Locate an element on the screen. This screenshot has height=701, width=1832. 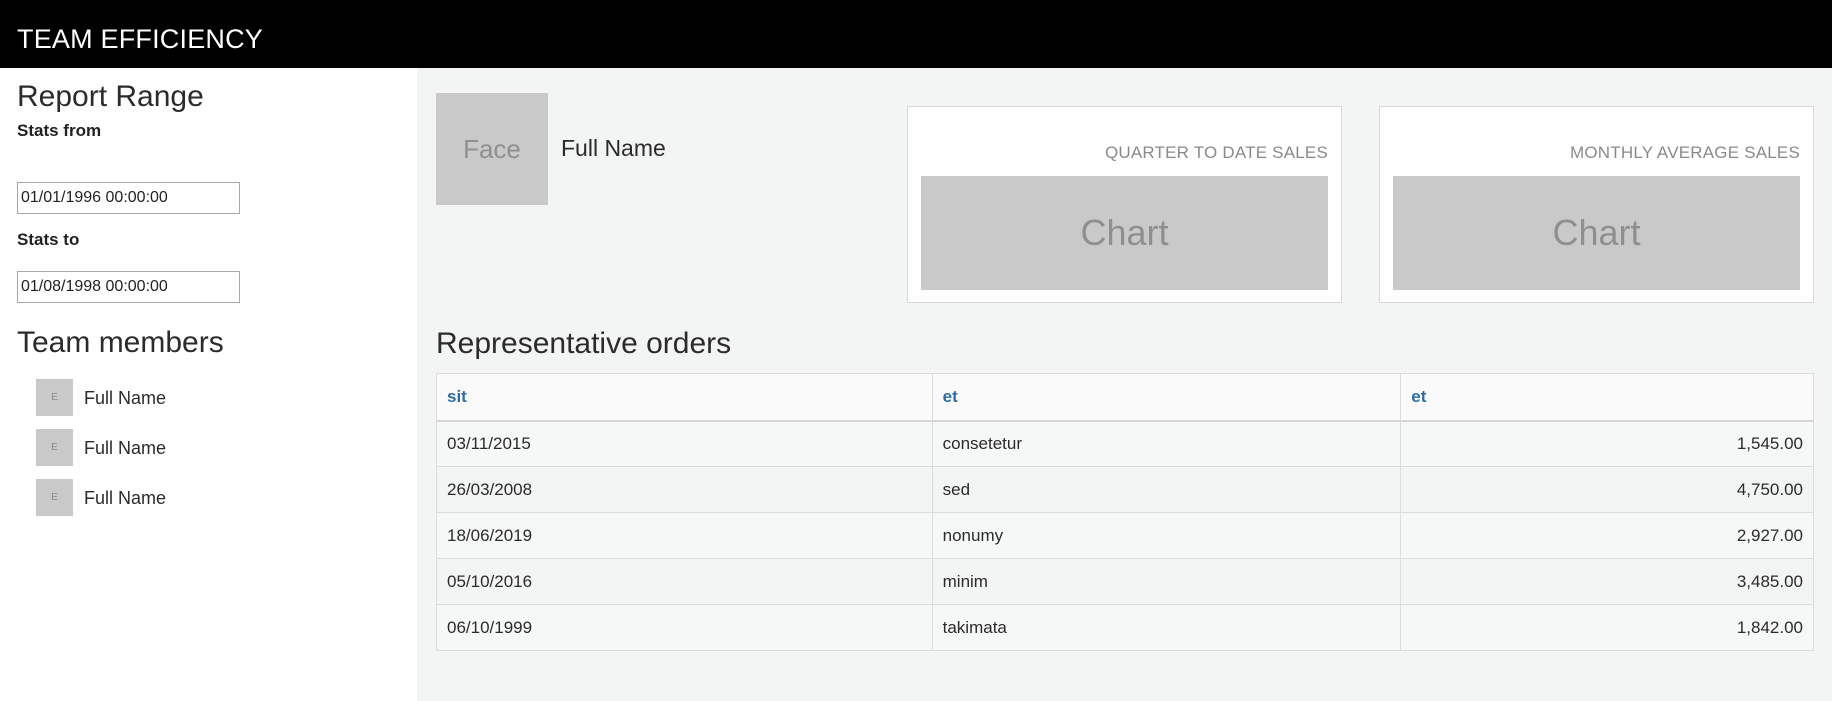
text-cell: sed is located at coordinates (1166, 489).